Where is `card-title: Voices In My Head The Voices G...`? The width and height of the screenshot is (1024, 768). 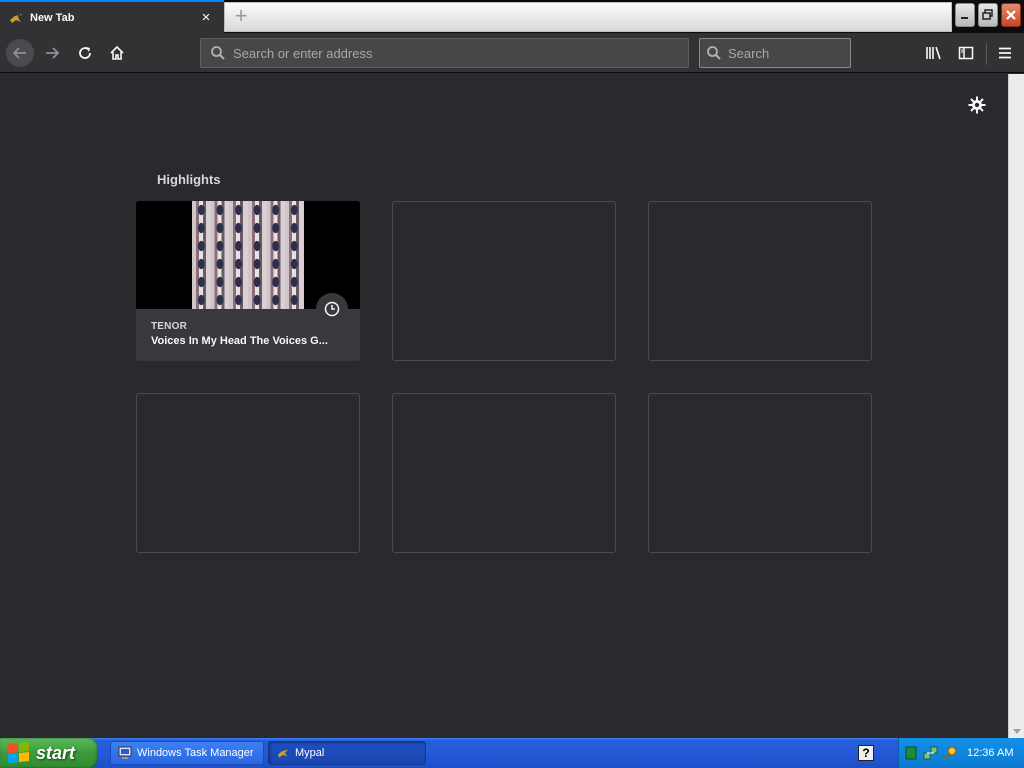 card-title: Voices In My Head The Voices G... is located at coordinates (239, 341).